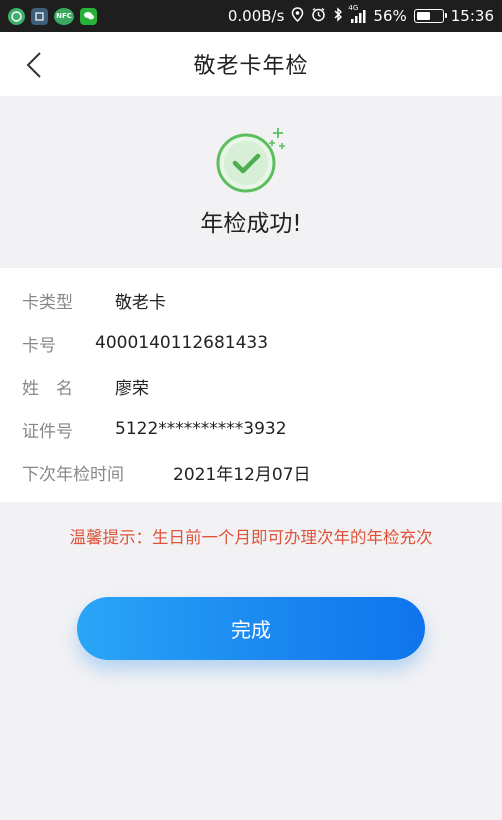  What do you see at coordinates (47, 388) in the screenshot?
I see `name-label: 姓 名` at bounding box center [47, 388].